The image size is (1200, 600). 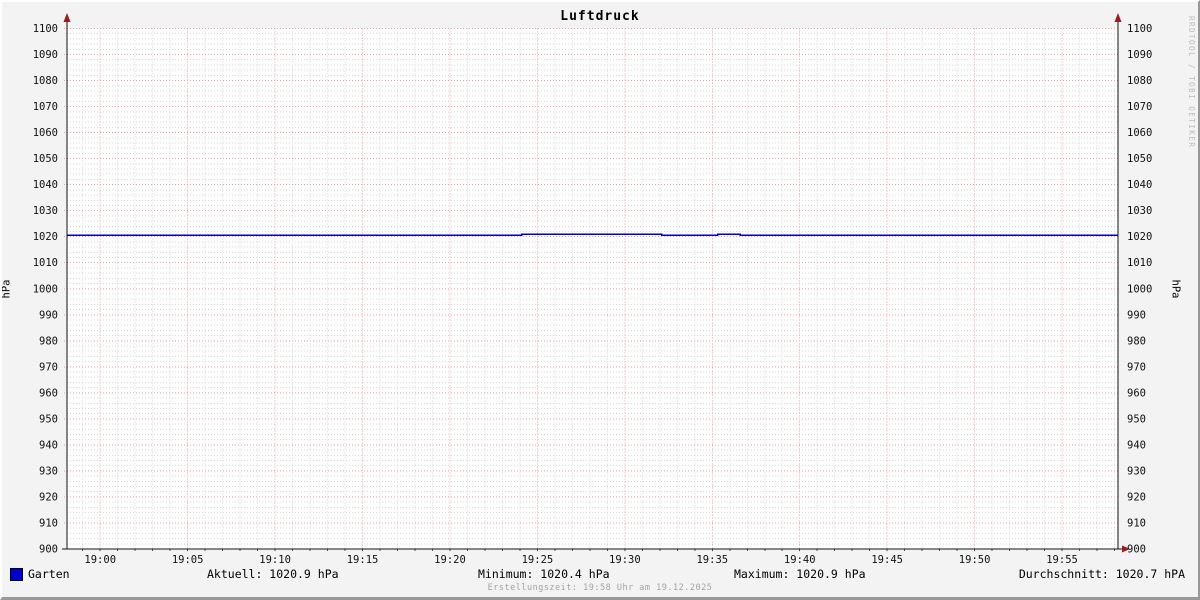 What do you see at coordinates (1139, 159) in the screenshot?
I see `y-tick-label-right: 1050` at bounding box center [1139, 159].